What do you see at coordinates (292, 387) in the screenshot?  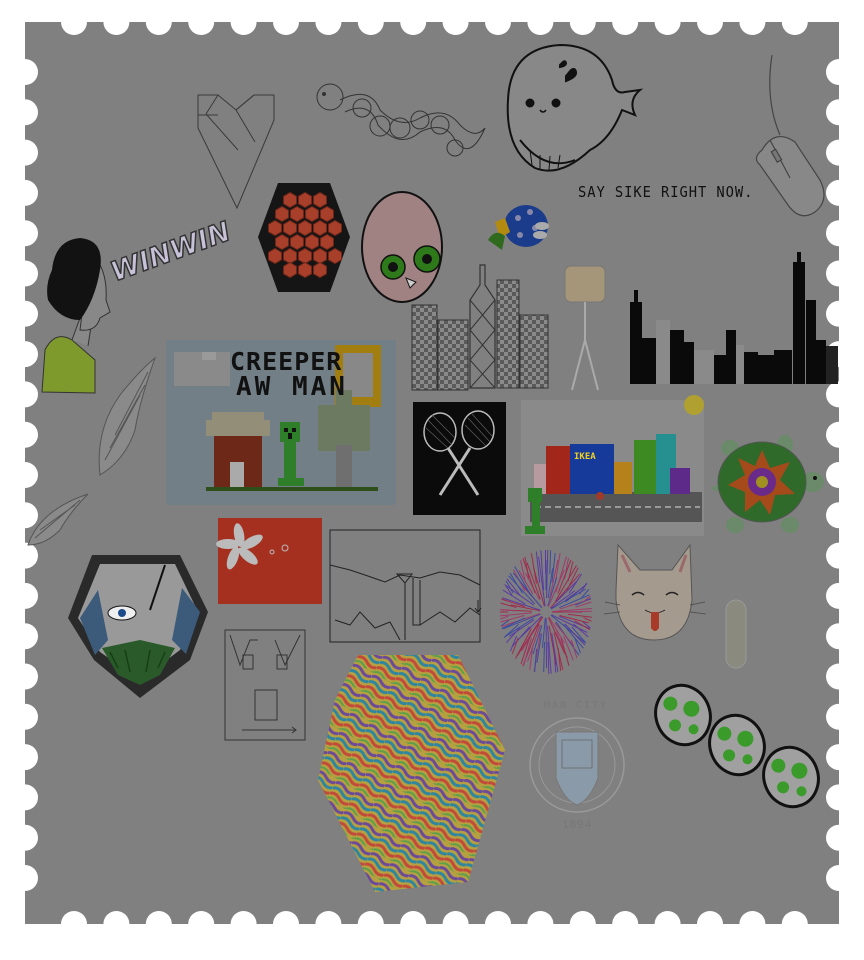 I see `creeper-text-line2: AW MAN` at bounding box center [292, 387].